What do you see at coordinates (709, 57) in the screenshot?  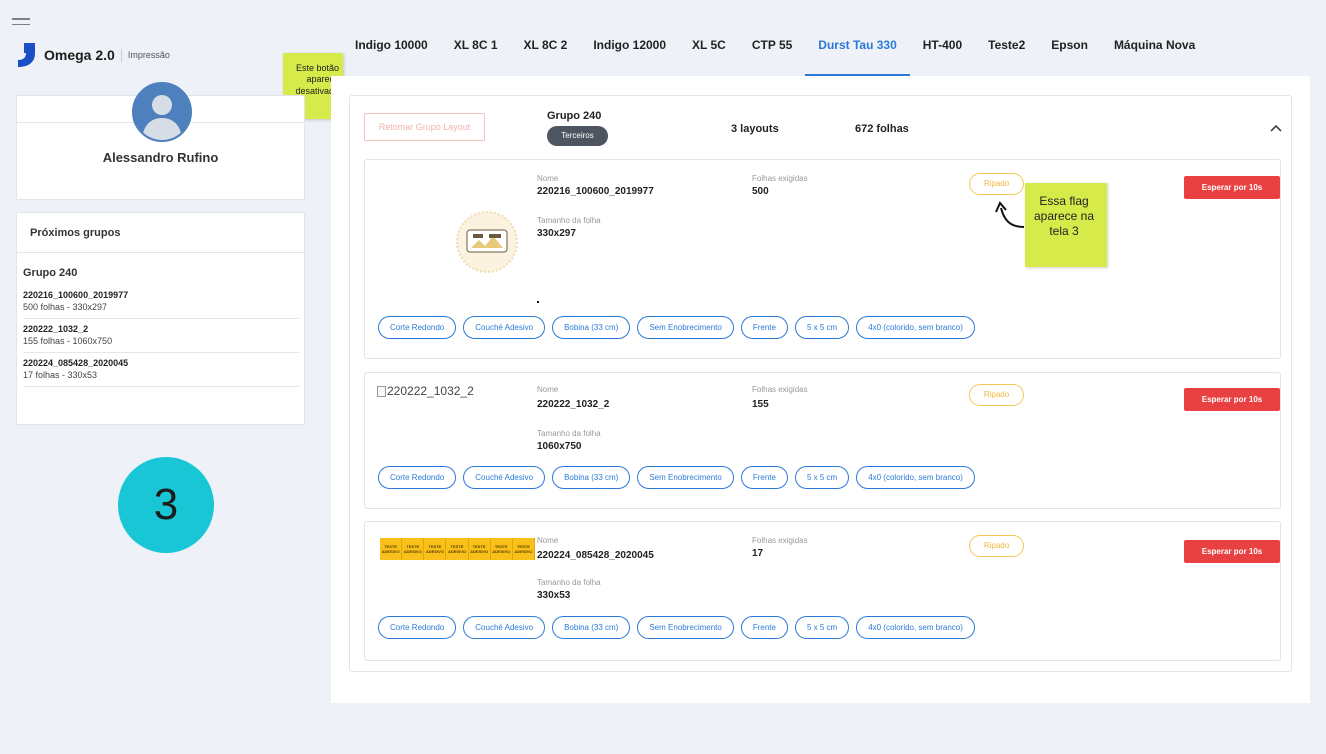 I see `tab-xl-5c: XL 5C` at bounding box center [709, 57].